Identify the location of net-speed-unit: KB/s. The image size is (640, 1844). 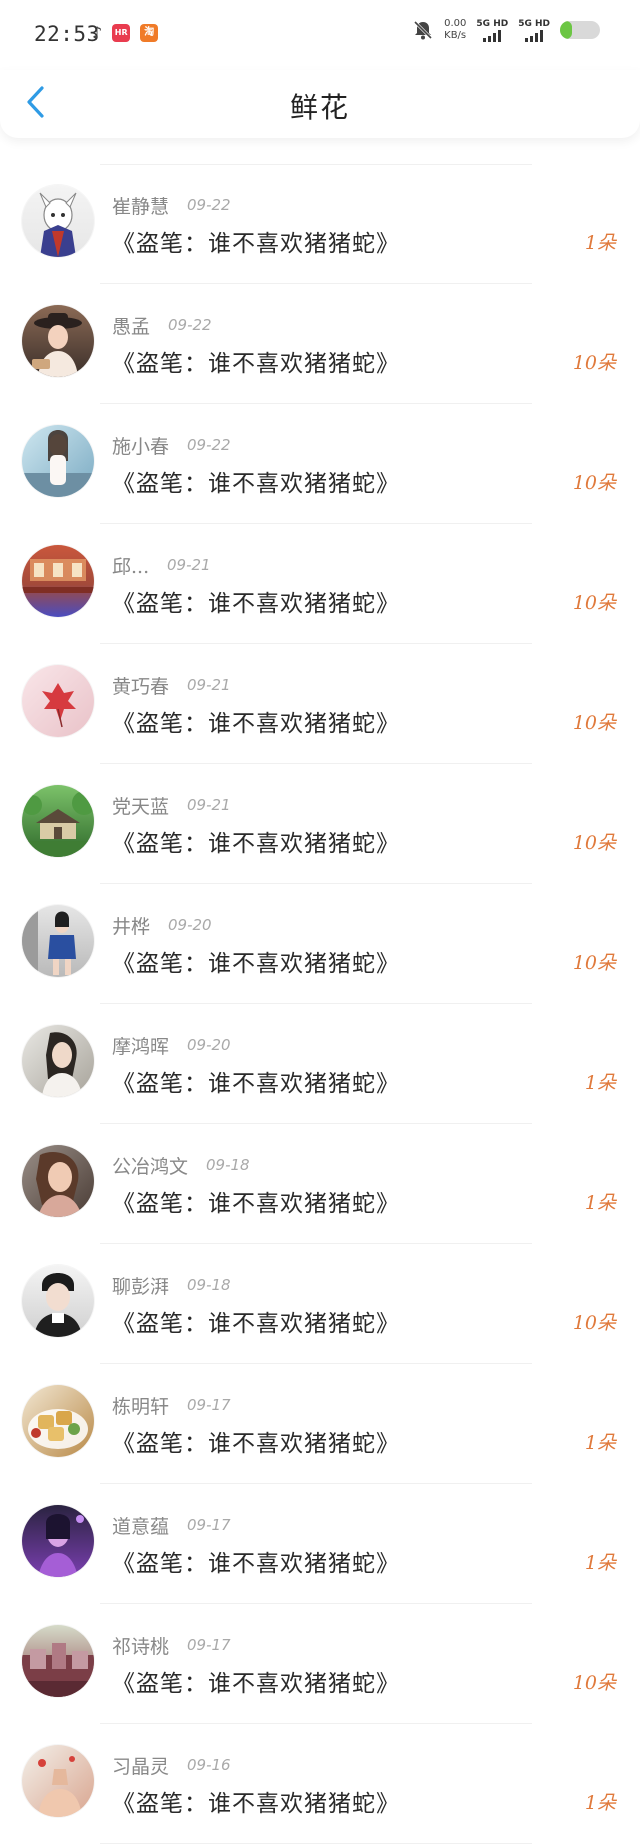
(455, 35).